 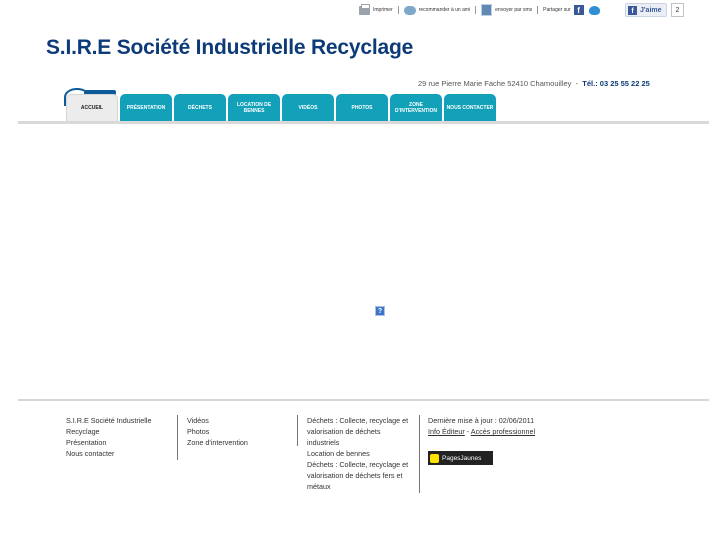 What do you see at coordinates (446, 431) in the screenshot?
I see `info-editor-link: Info Éditeur` at bounding box center [446, 431].